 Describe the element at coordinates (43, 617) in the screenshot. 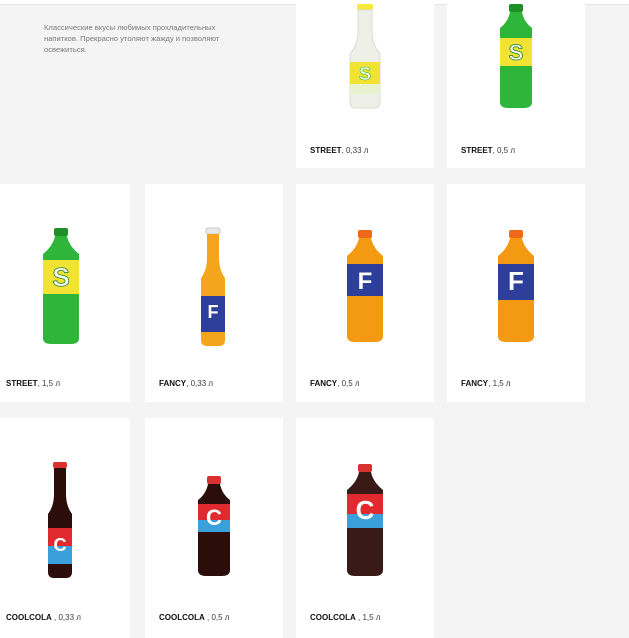

I see `product-caption: COOLCOLA , 0,33 л` at that location.